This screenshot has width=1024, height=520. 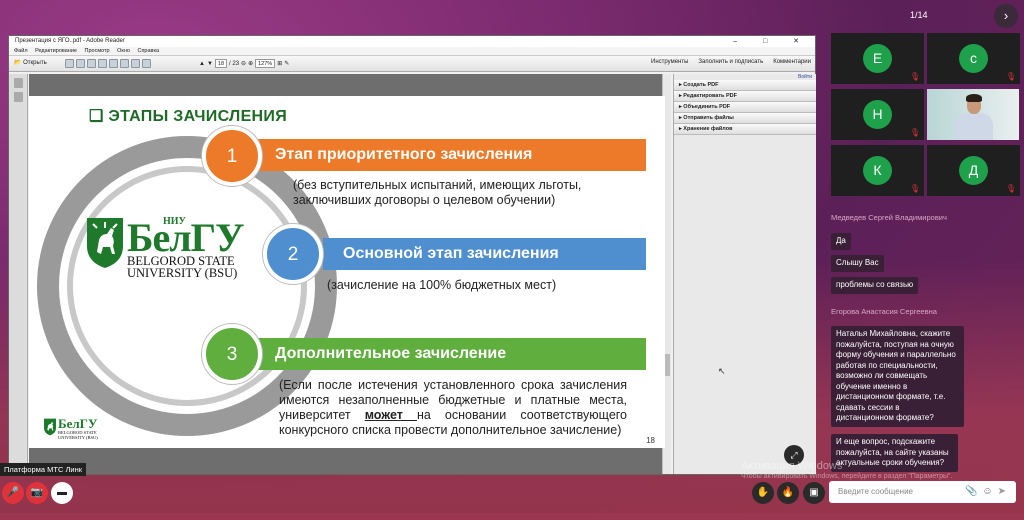 I want to click on open-label: Открыть, so click(x=35, y=63).